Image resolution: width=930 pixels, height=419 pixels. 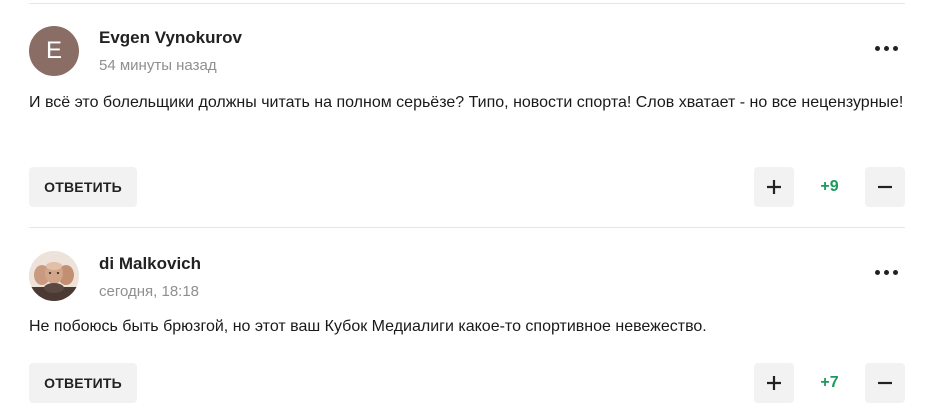 I want to click on comment-time: сегодня, 18:18, so click(x=149, y=291).